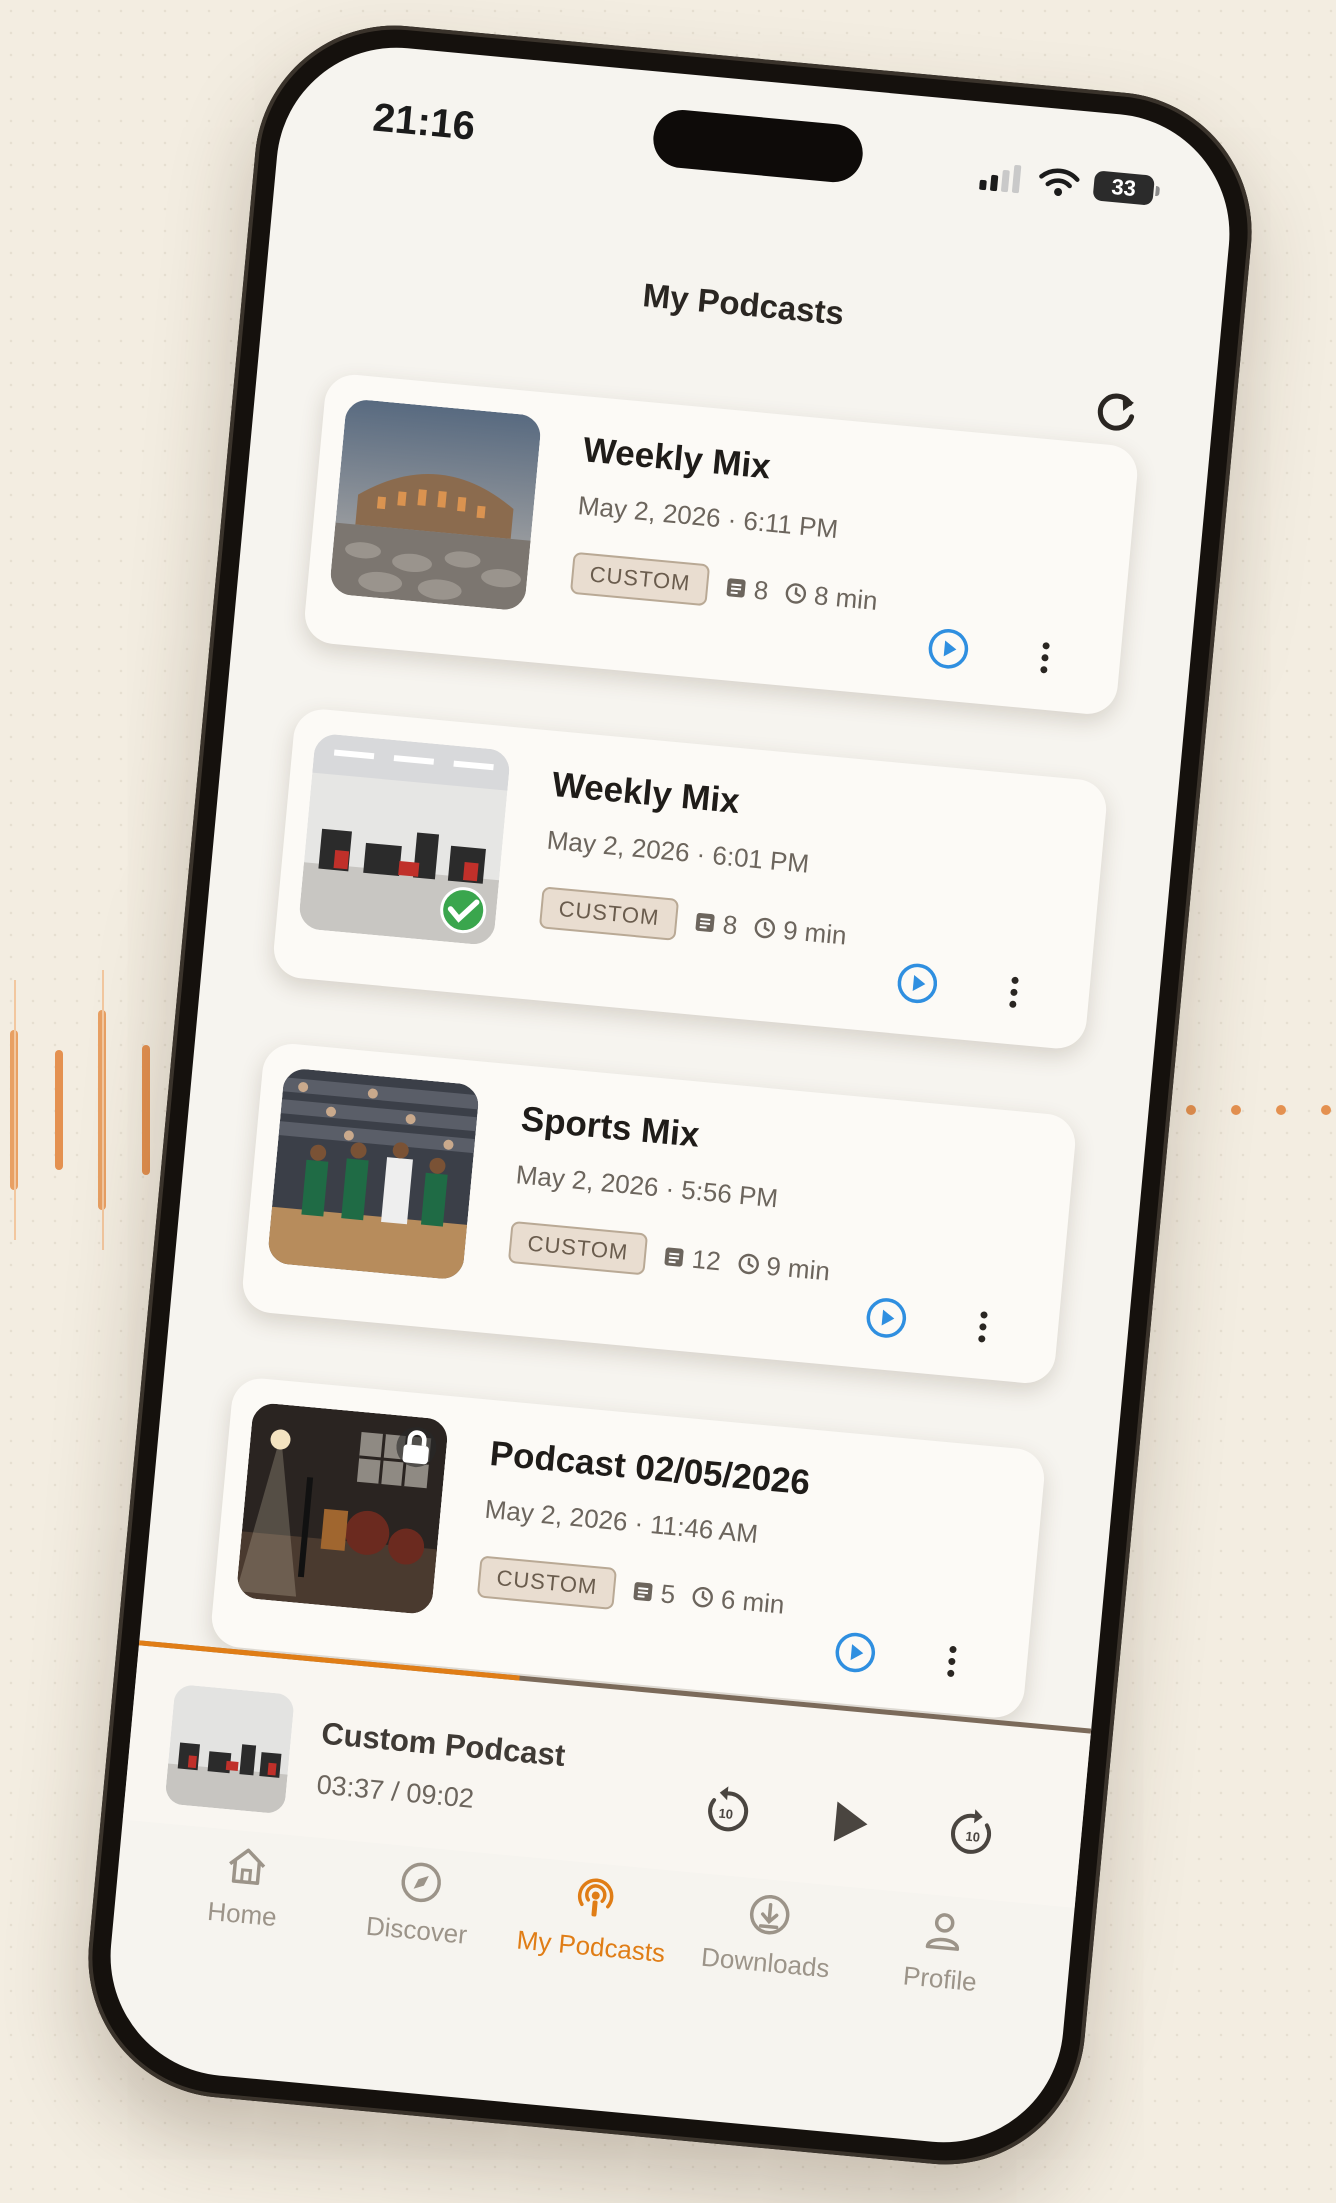 This screenshot has width=1336, height=2203. What do you see at coordinates (973, 1837) in the screenshot?
I see `forward-10-label: 10` at bounding box center [973, 1837].